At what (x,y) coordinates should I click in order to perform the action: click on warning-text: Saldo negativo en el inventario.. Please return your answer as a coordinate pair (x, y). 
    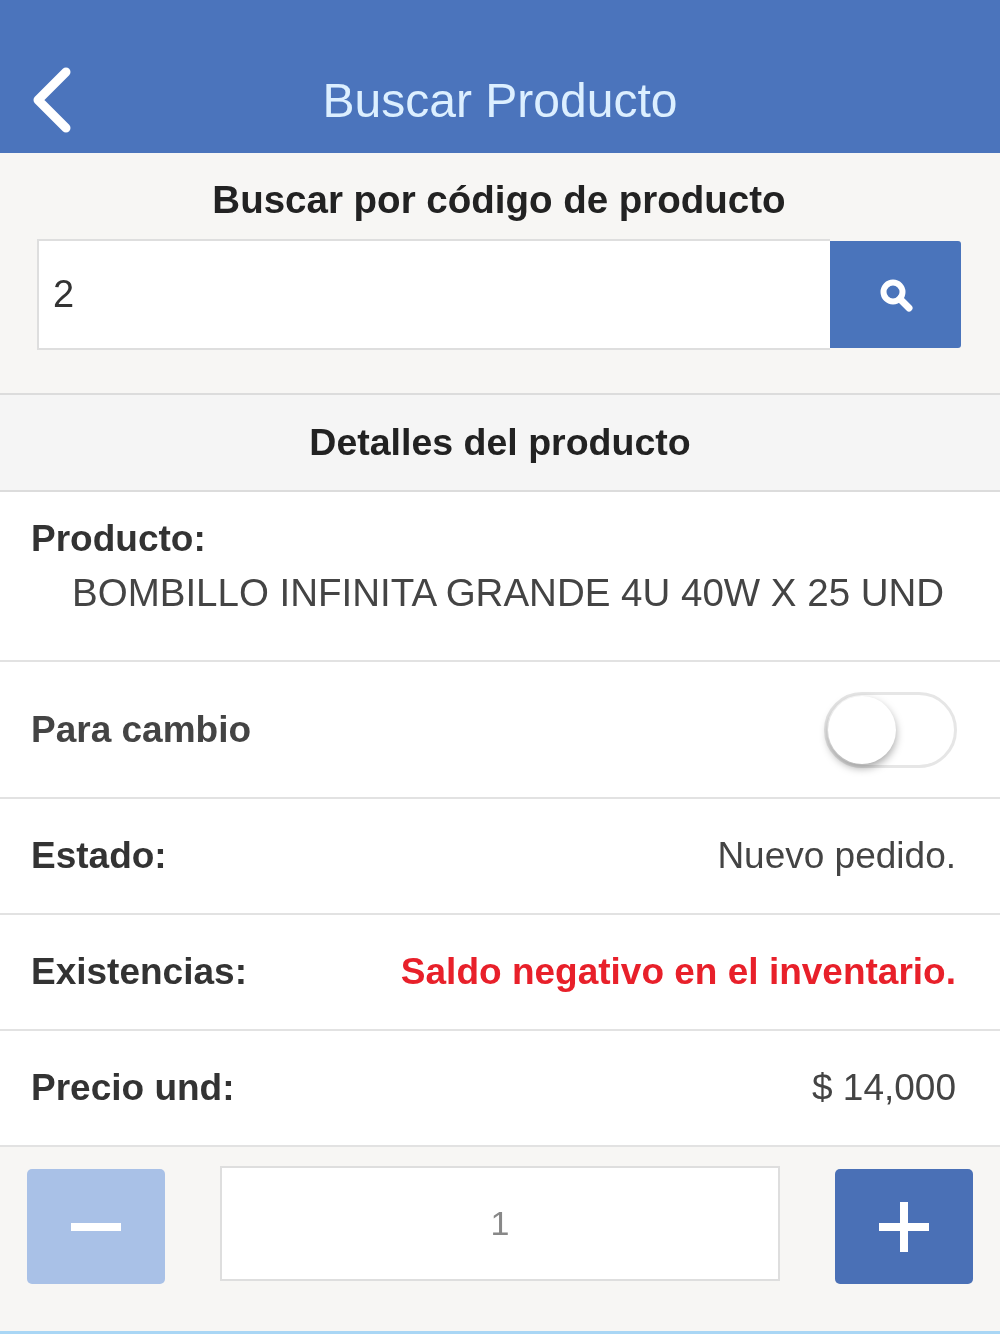
    Looking at the image, I should click on (678, 972).